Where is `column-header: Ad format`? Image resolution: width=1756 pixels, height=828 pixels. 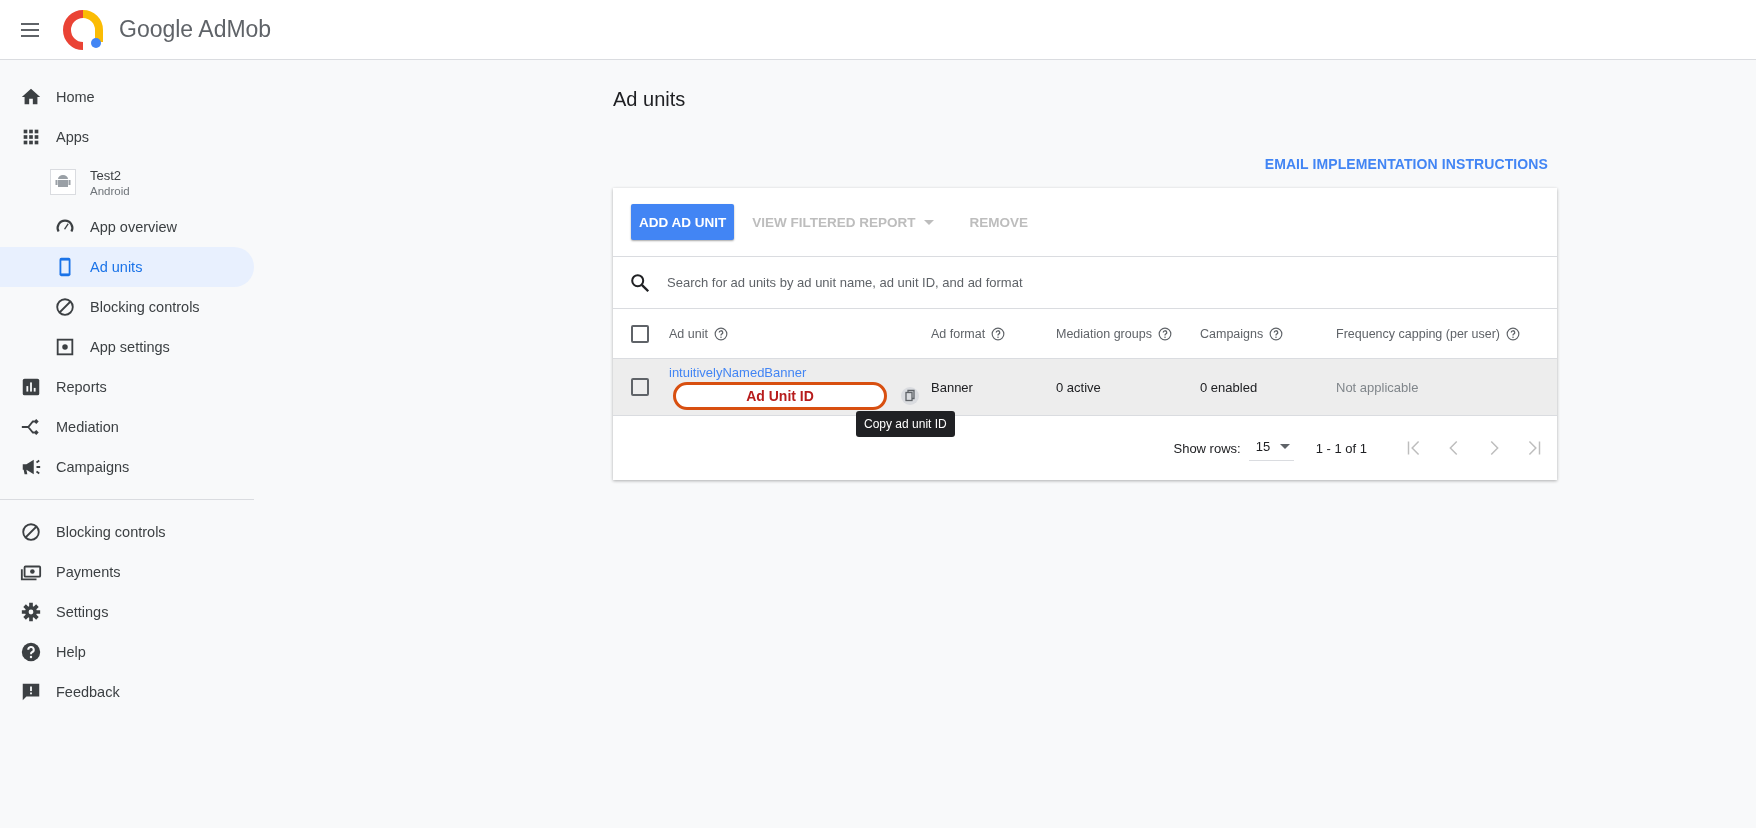
column-header: Ad format is located at coordinates (958, 333).